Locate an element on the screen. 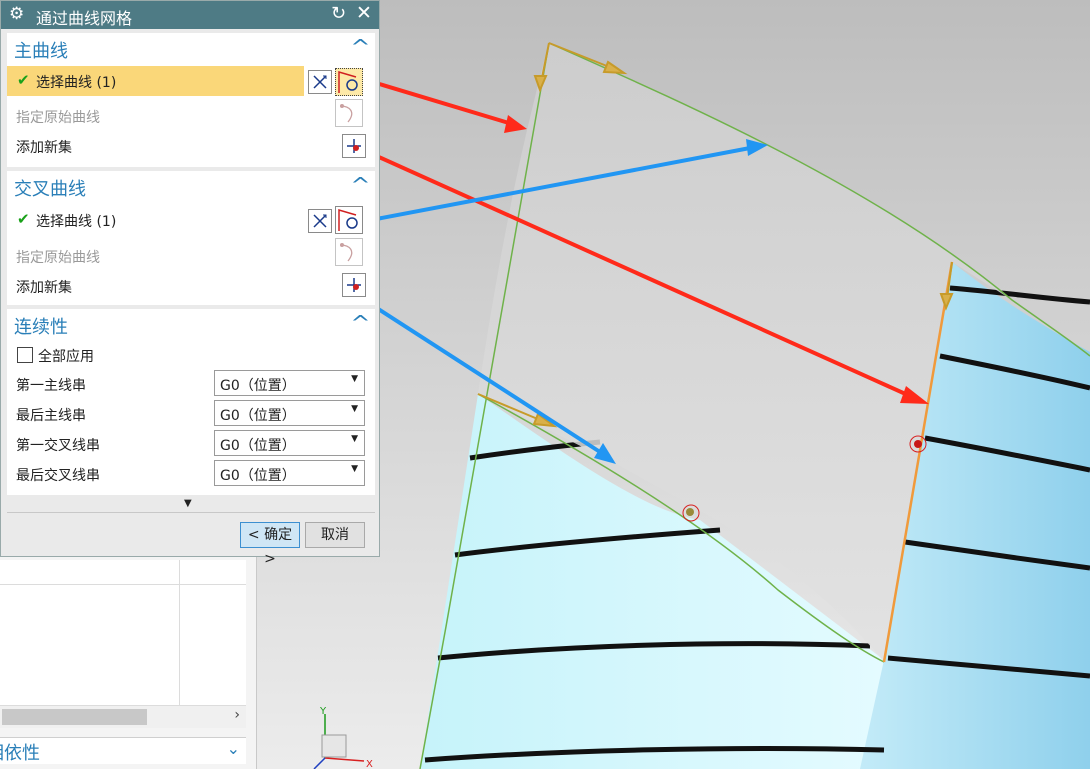 The image size is (1090, 769). expand-more-icon: ▼ is located at coordinates (188, 503).